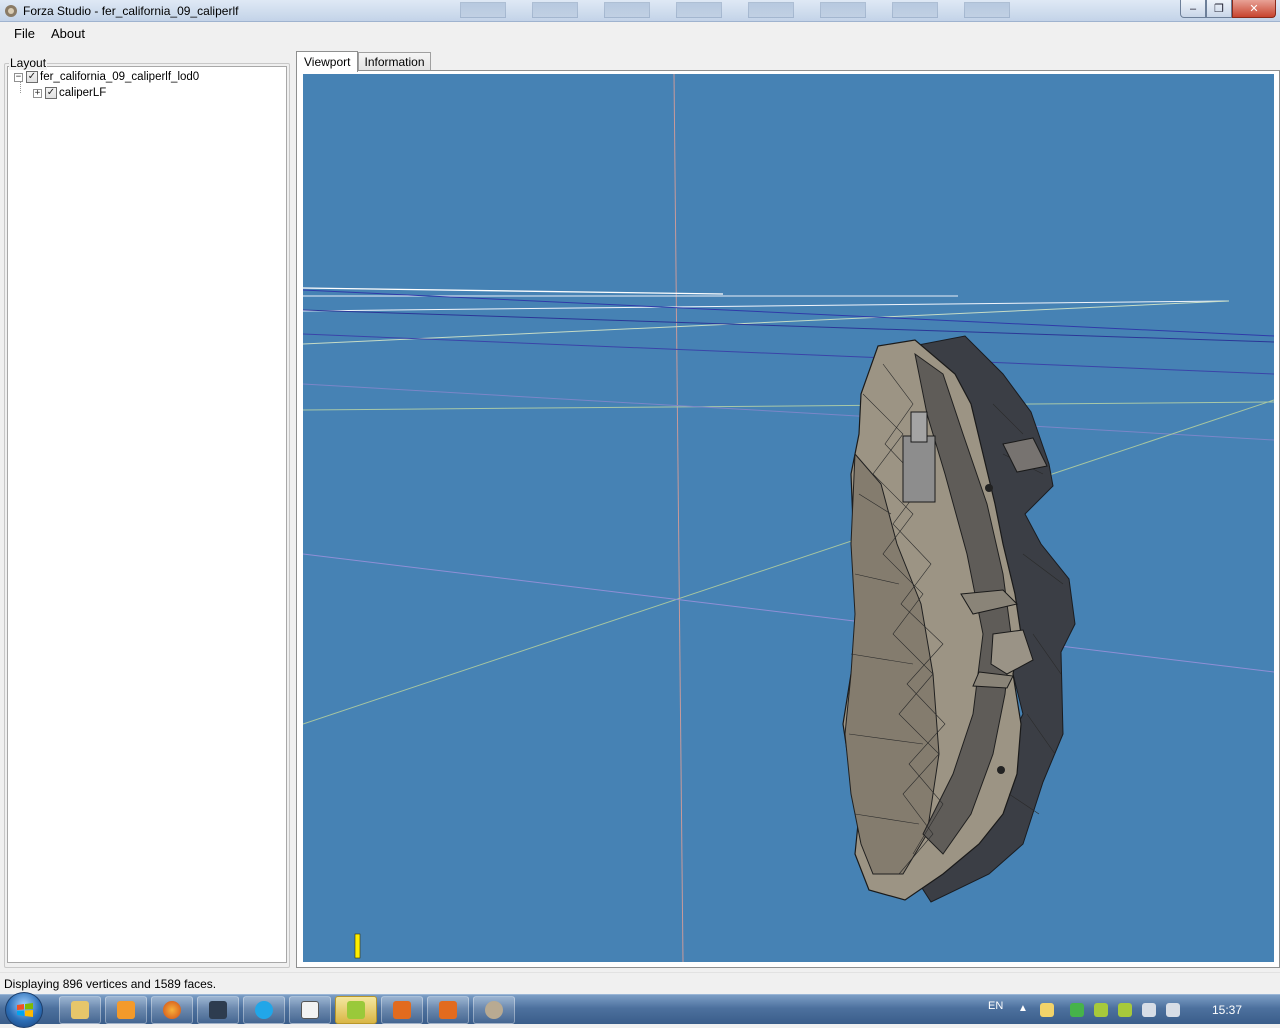  Describe the element at coordinates (327, 61) in the screenshot. I see `tab-viewport: Viewport` at that location.